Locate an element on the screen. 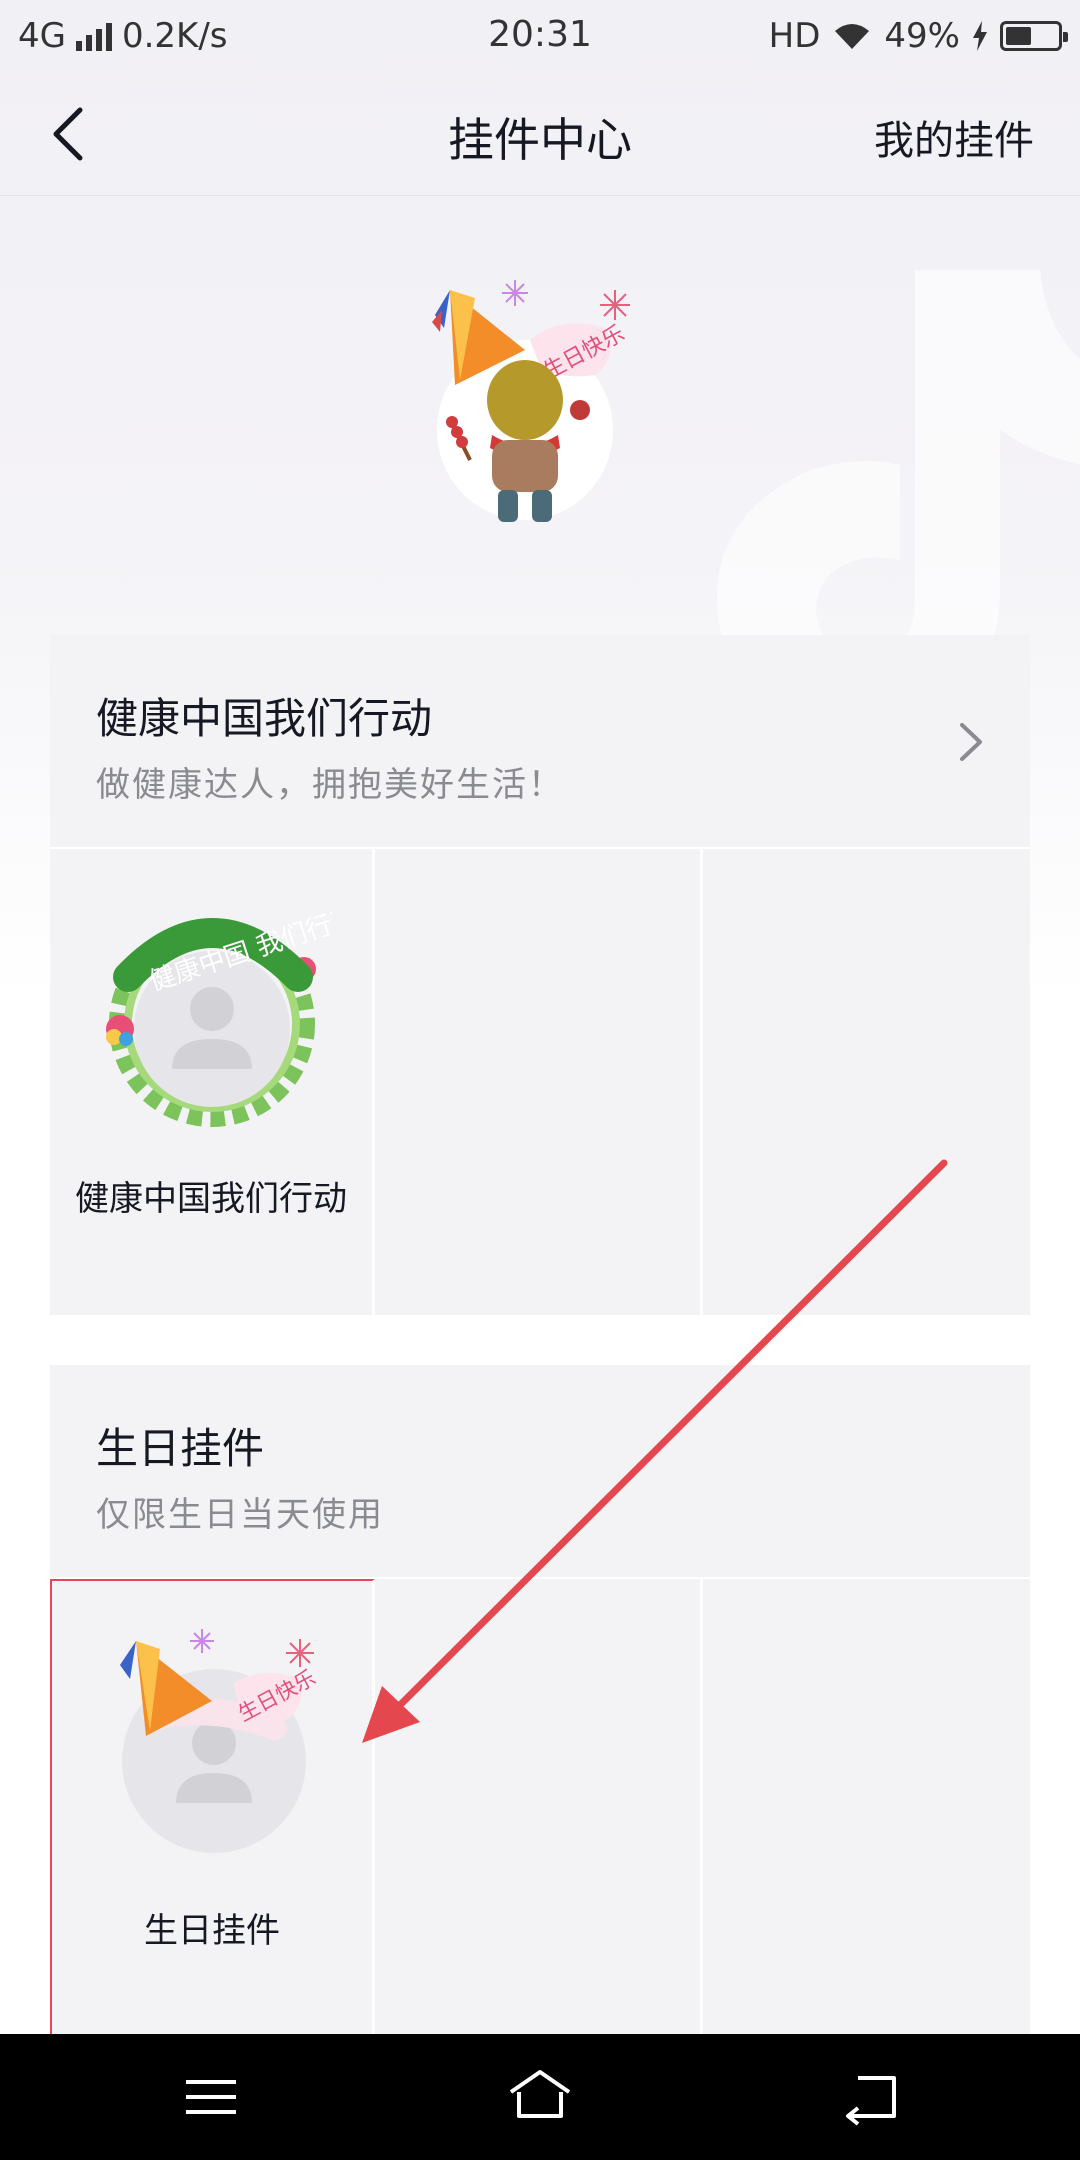 The height and width of the screenshot is (2160, 1080). pendant-label: 生日挂件 is located at coordinates (212, 1931).